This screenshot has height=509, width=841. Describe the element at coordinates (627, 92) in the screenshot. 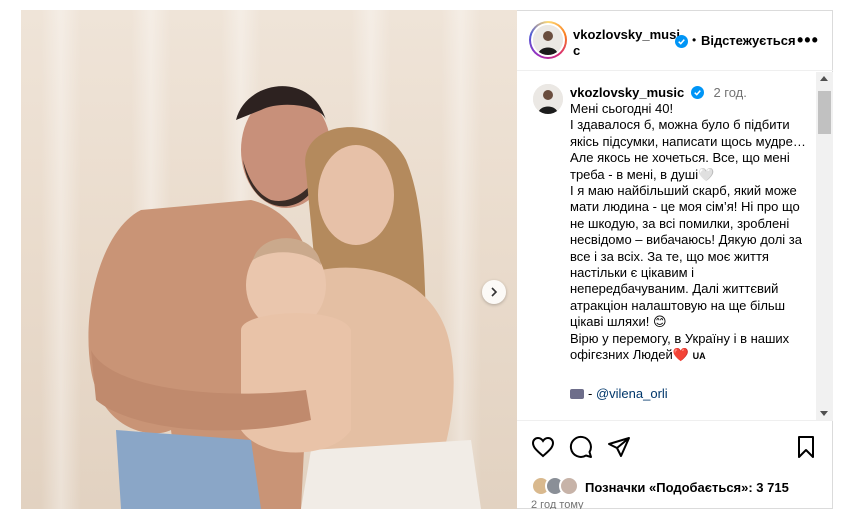

I see `caption-username: vkozlovsky_music` at that location.